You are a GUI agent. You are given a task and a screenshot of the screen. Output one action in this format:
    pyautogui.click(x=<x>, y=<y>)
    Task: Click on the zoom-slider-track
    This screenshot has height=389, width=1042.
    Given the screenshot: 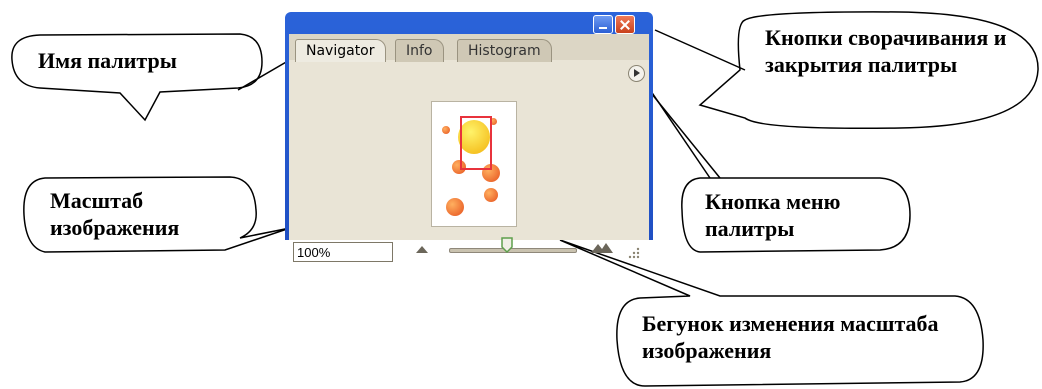 What is the action you would take?
    pyautogui.click(x=513, y=250)
    